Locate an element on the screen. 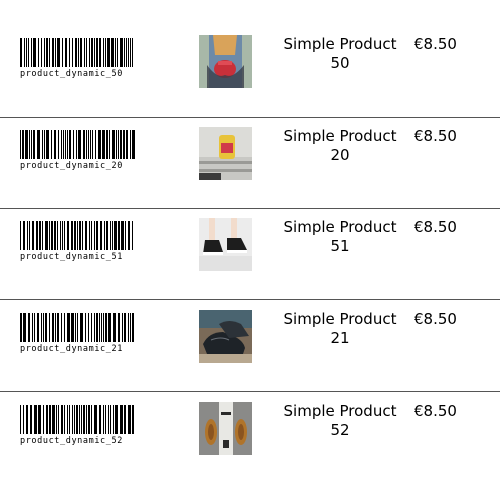  product-name: Simple Product 20 is located at coordinates (340, 146).